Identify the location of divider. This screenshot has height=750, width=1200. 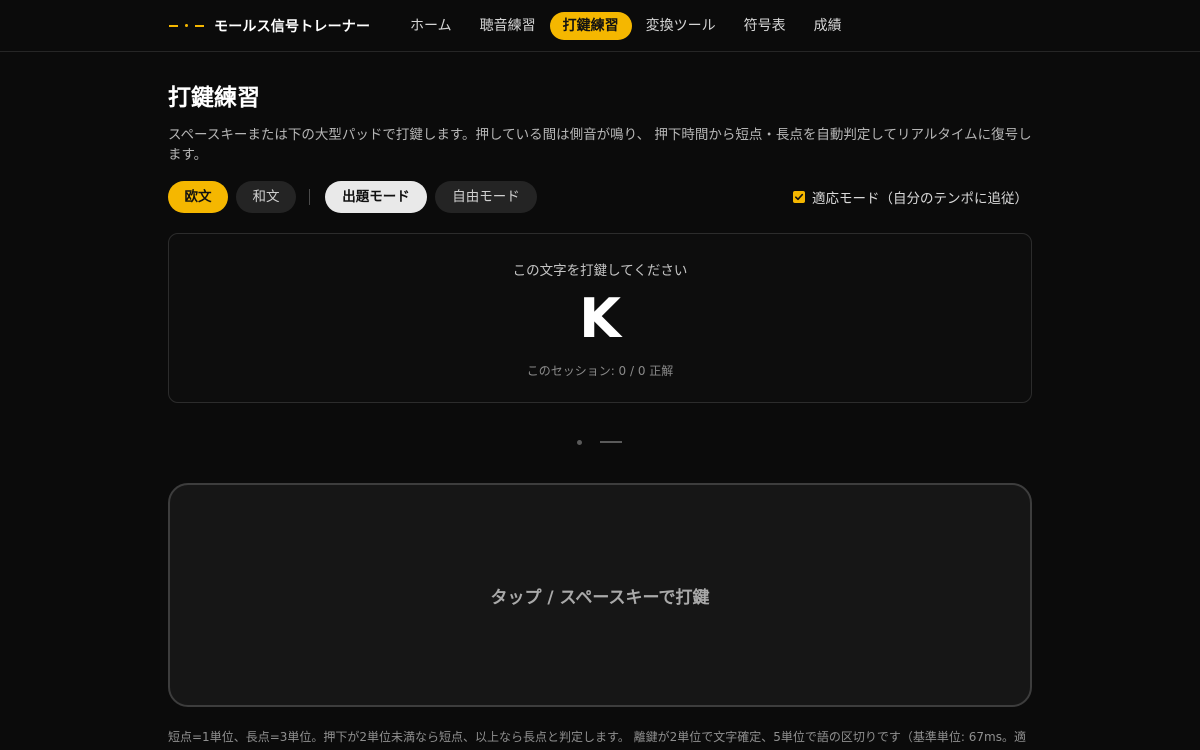
(309, 197).